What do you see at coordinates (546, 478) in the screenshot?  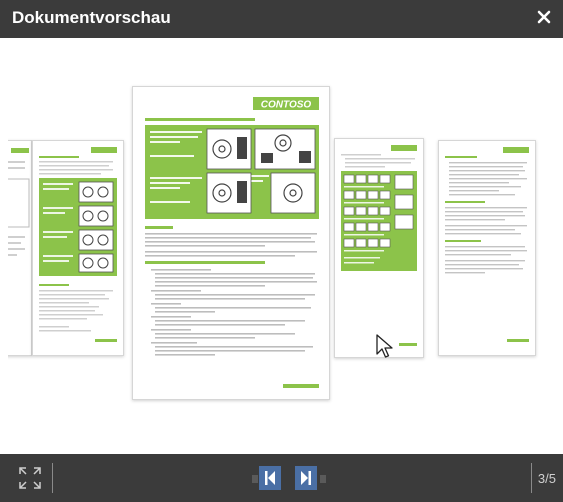 I see `page-counter: 3/5` at bounding box center [546, 478].